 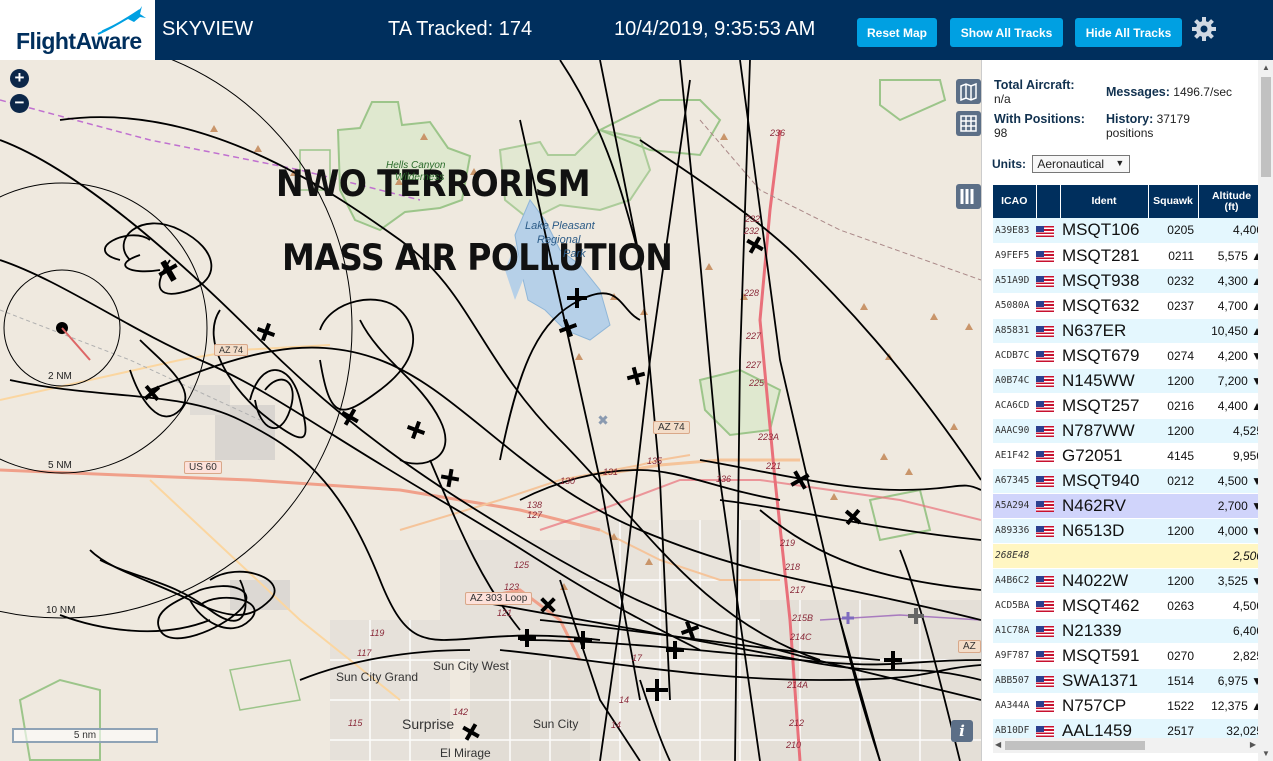 I want to click on squawk-cell: 1522, so click(x=1173, y=706).